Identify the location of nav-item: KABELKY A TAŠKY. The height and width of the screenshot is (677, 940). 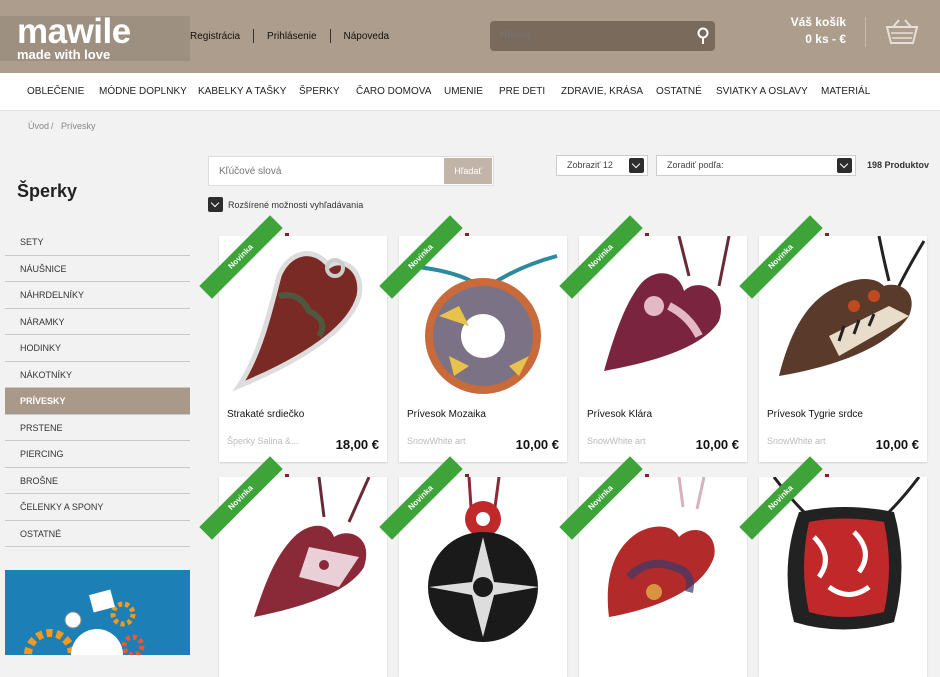
(242, 91).